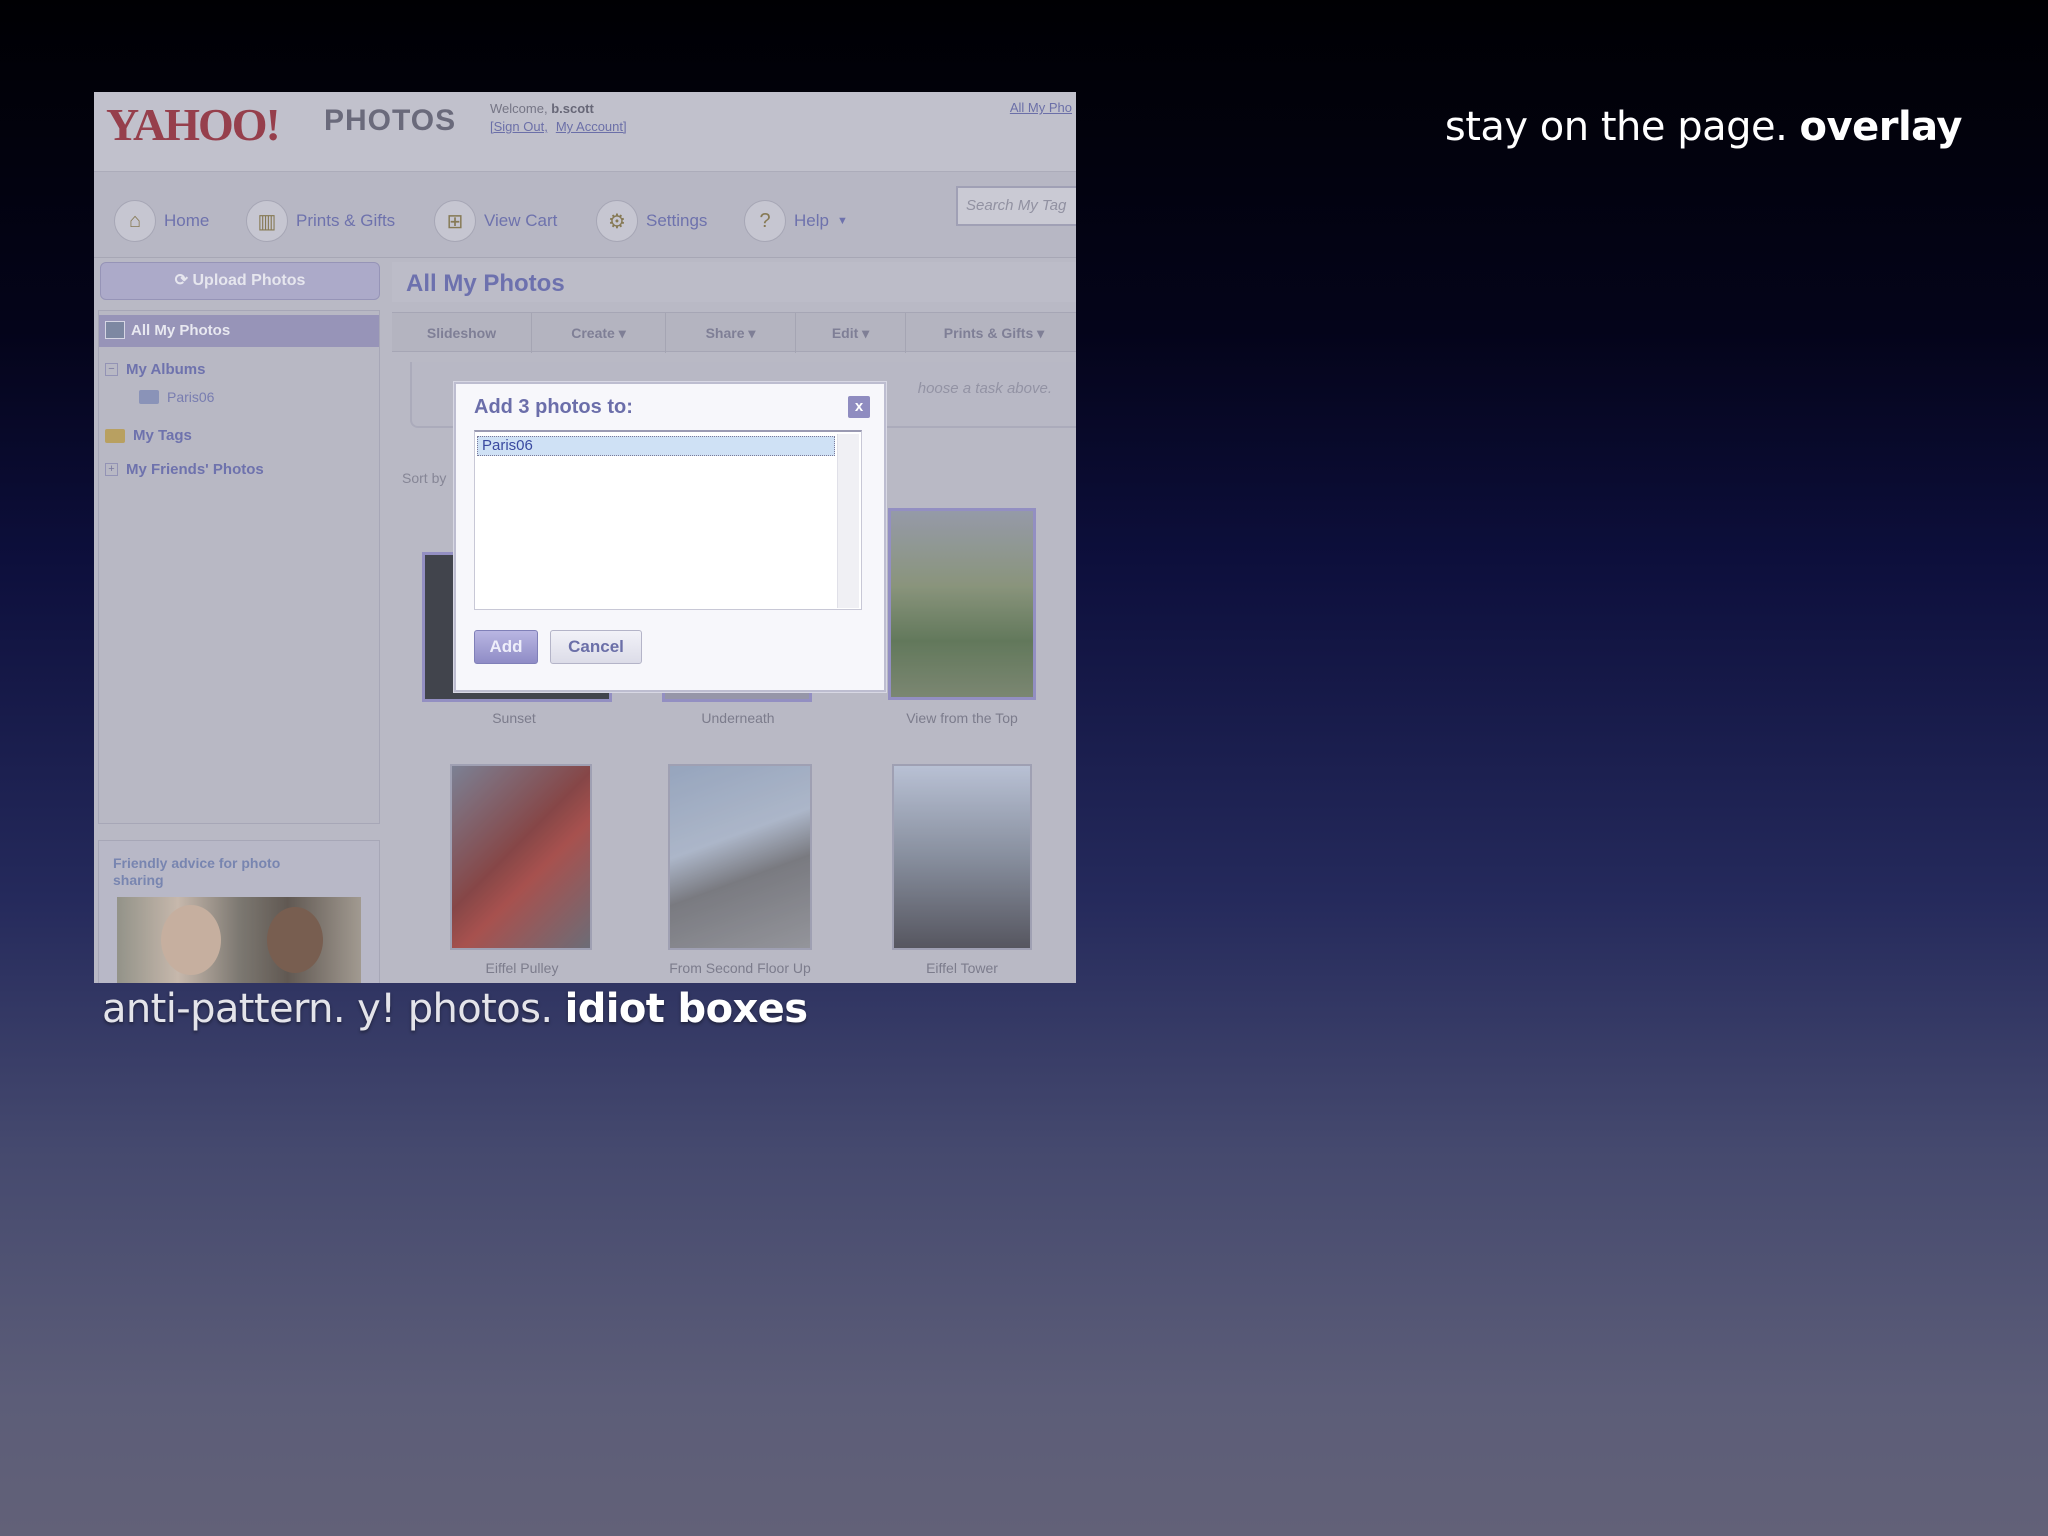 The height and width of the screenshot is (1536, 2048). What do you see at coordinates (668, 543) in the screenshot?
I see `album-listbox: Paris06` at bounding box center [668, 543].